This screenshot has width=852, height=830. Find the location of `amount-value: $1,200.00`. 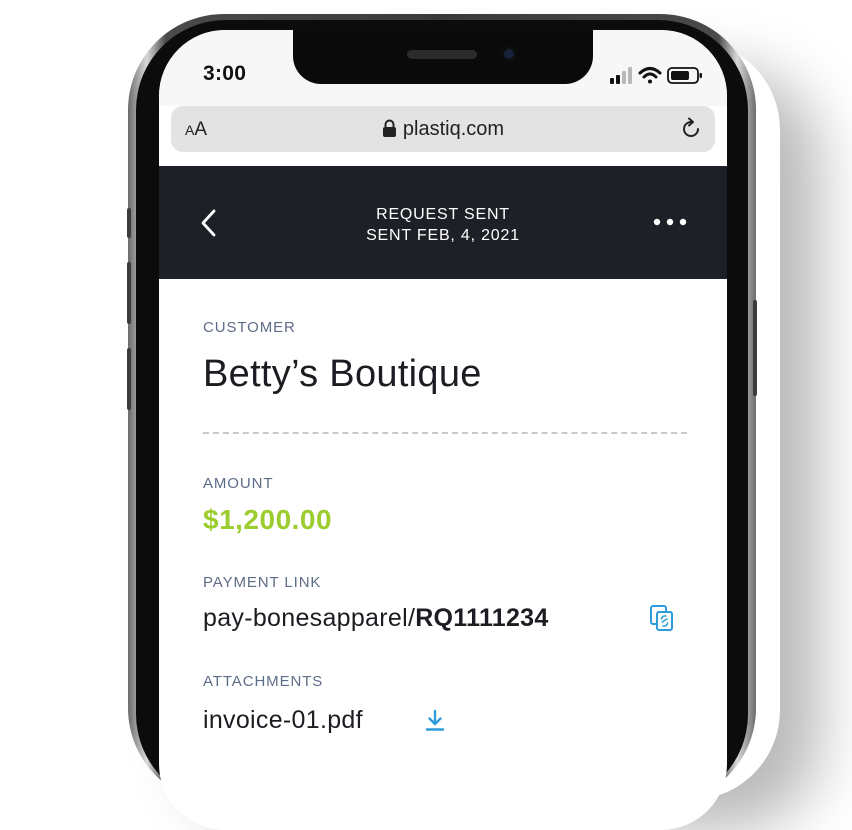

amount-value: $1,200.00 is located at coordinates (268, 519).